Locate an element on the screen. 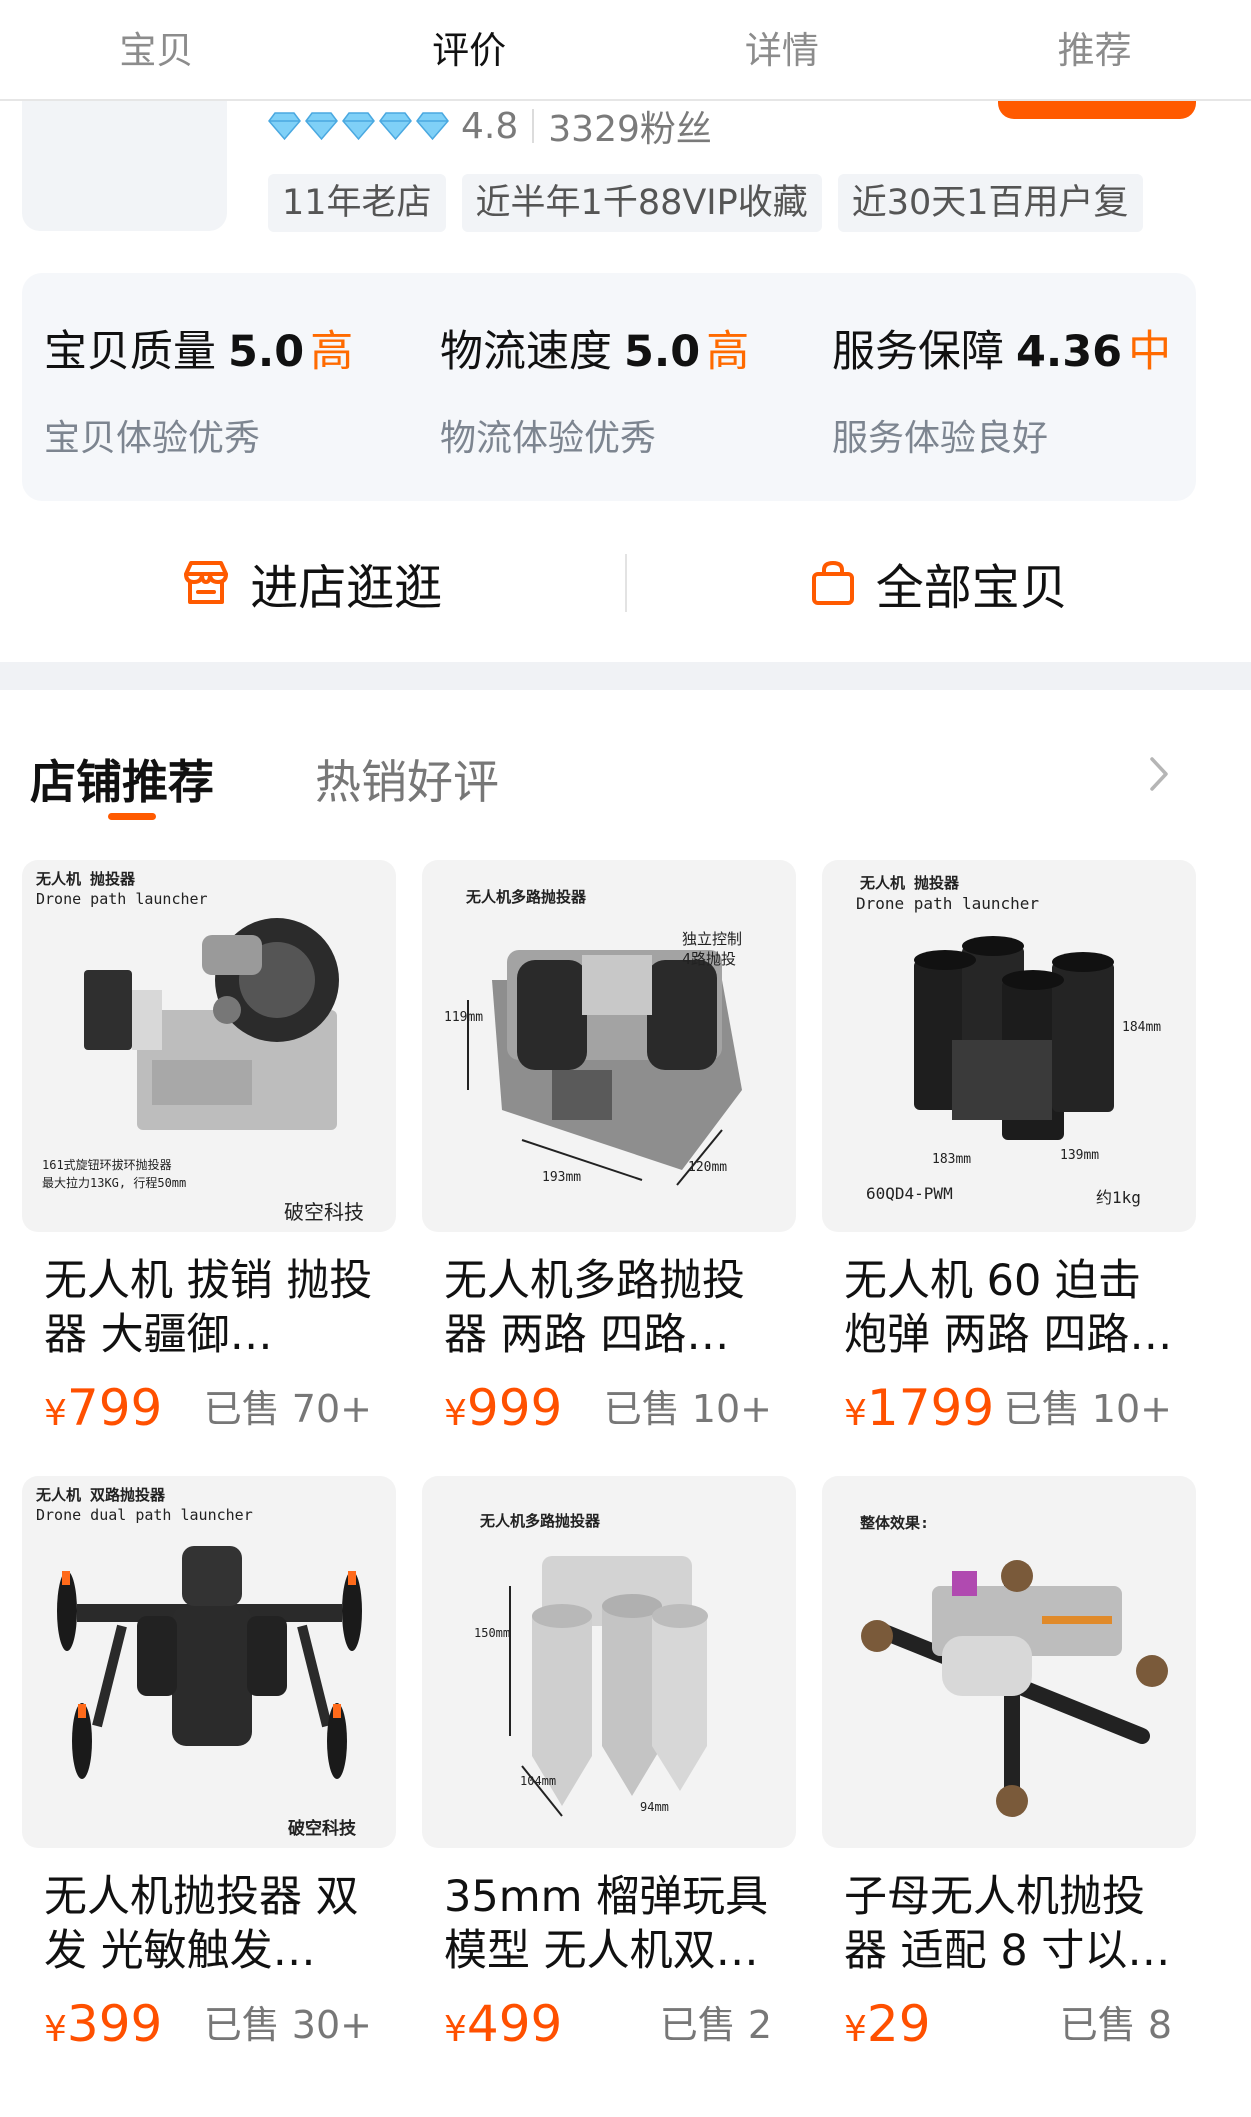 Image resolution: width=1251 pixels, height=2117 pixels. score-value: 4.36 is located at coordinates (1069, 352).